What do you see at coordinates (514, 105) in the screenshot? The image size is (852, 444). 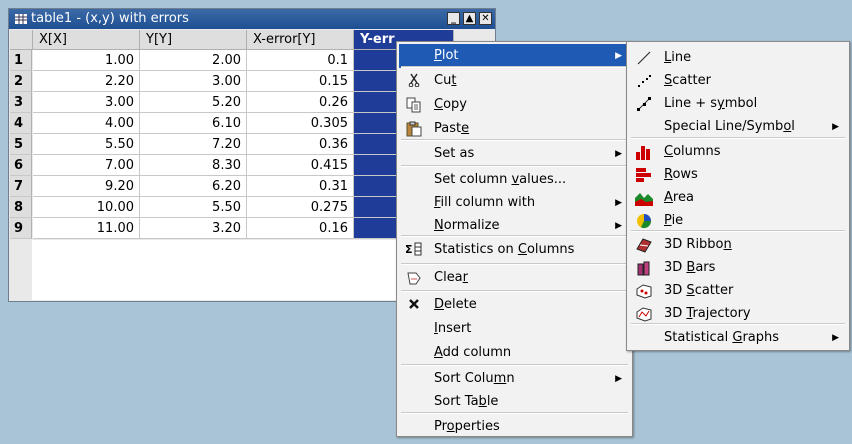 I see `context-menu-item-copy: Copy` at bounding box center [514, 105].